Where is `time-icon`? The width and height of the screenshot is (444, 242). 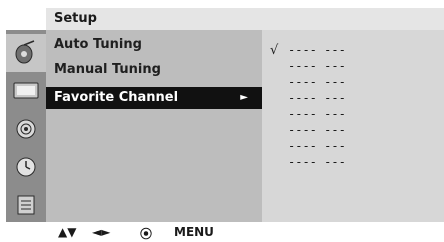 time-icon is located at coordinates (26, 167).